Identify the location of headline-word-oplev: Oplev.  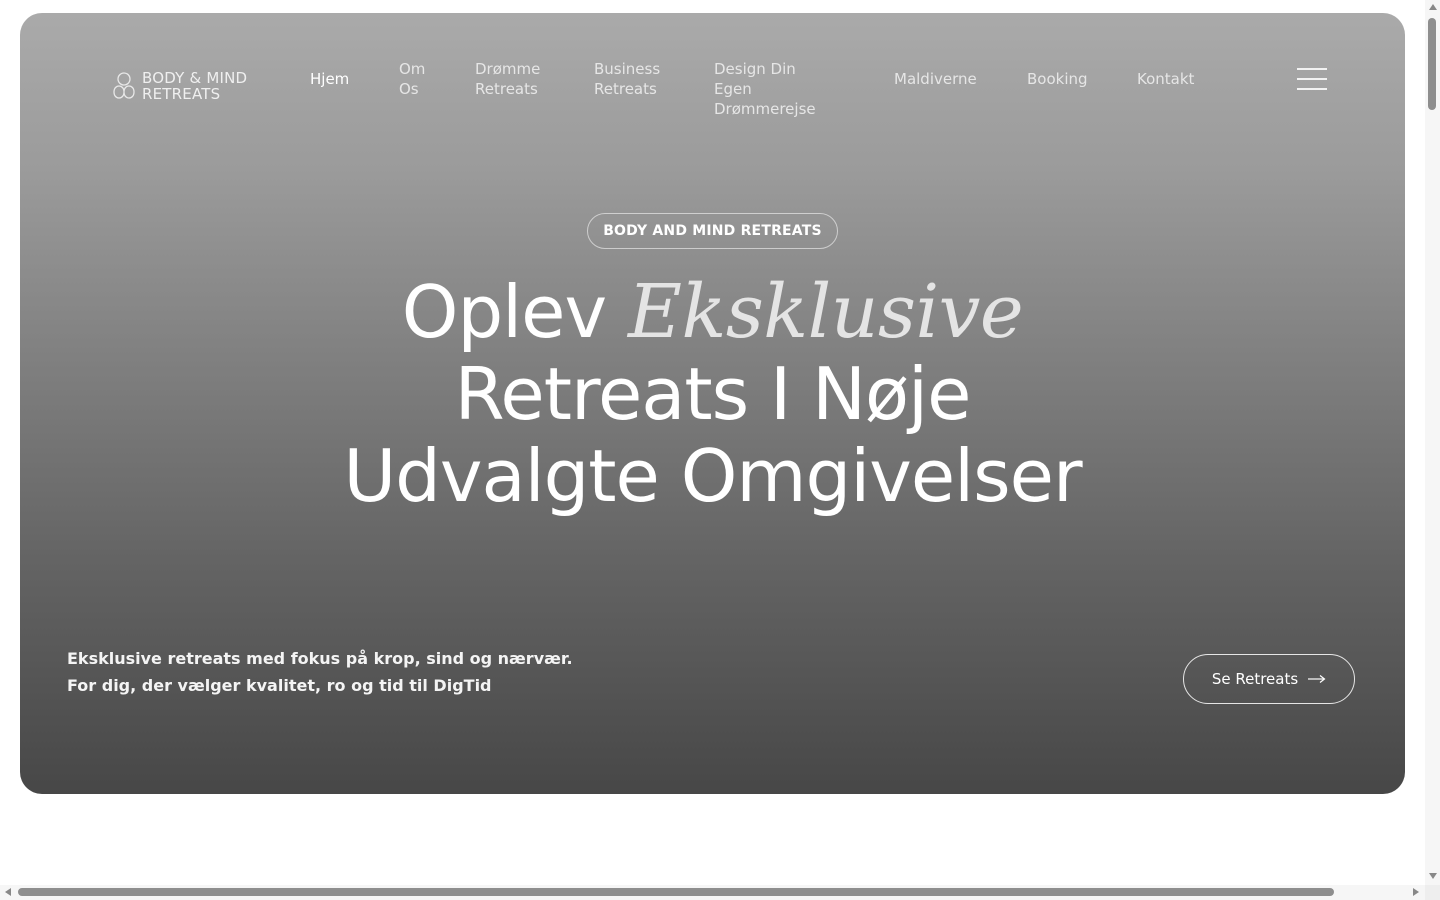
(504, 312).